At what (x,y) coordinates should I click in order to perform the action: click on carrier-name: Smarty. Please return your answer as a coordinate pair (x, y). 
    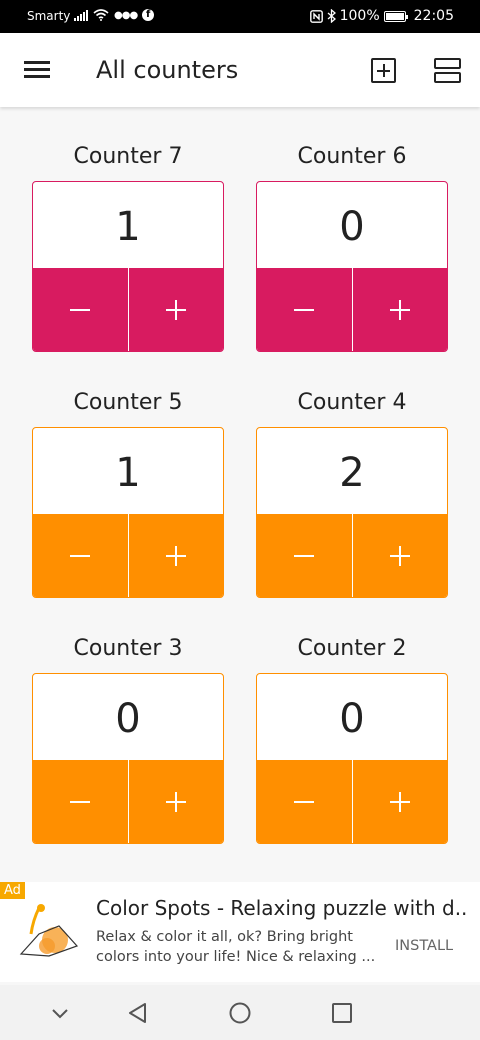
    Looking at the image, I should click on (49, 16).